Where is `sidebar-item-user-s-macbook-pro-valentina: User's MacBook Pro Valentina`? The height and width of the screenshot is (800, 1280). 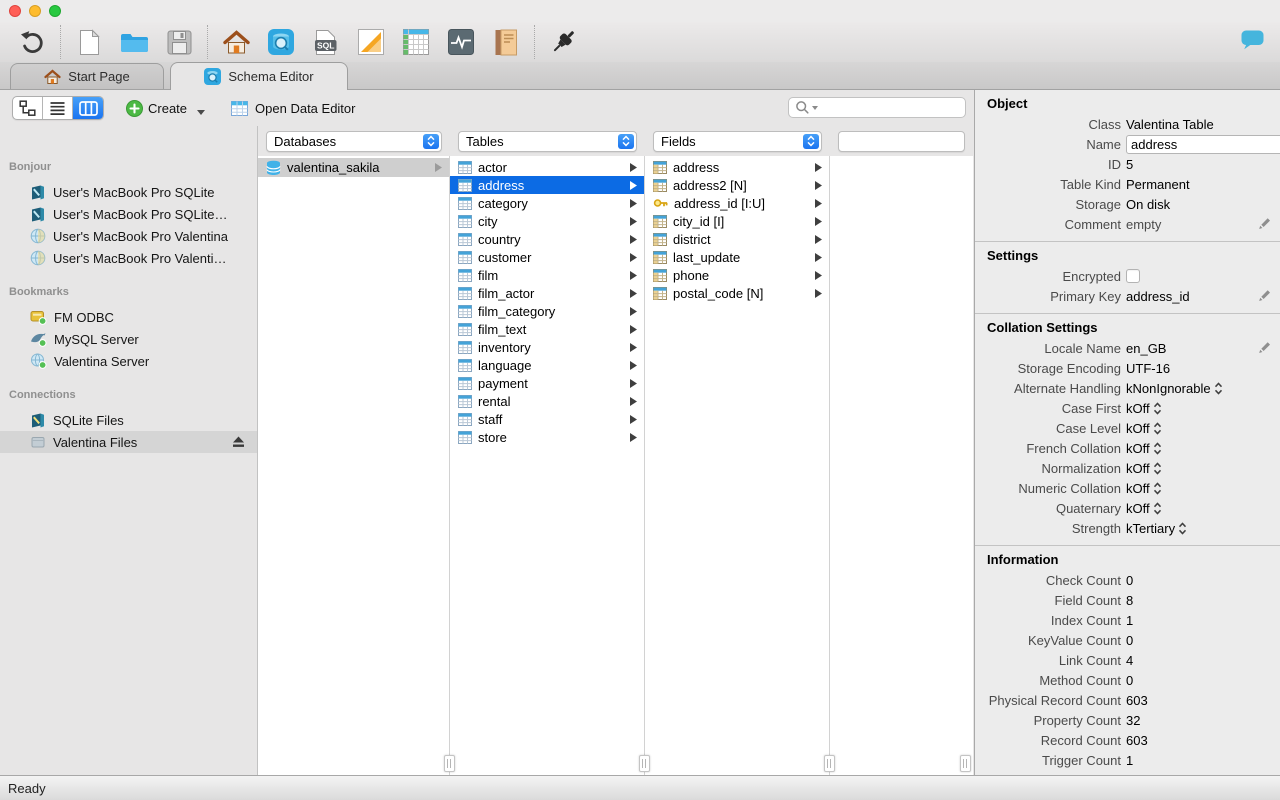
sidebar-item-user-s-macbook-pro-valentina: User's MacBook Pro Valentina is located at coordinates (128, 236).